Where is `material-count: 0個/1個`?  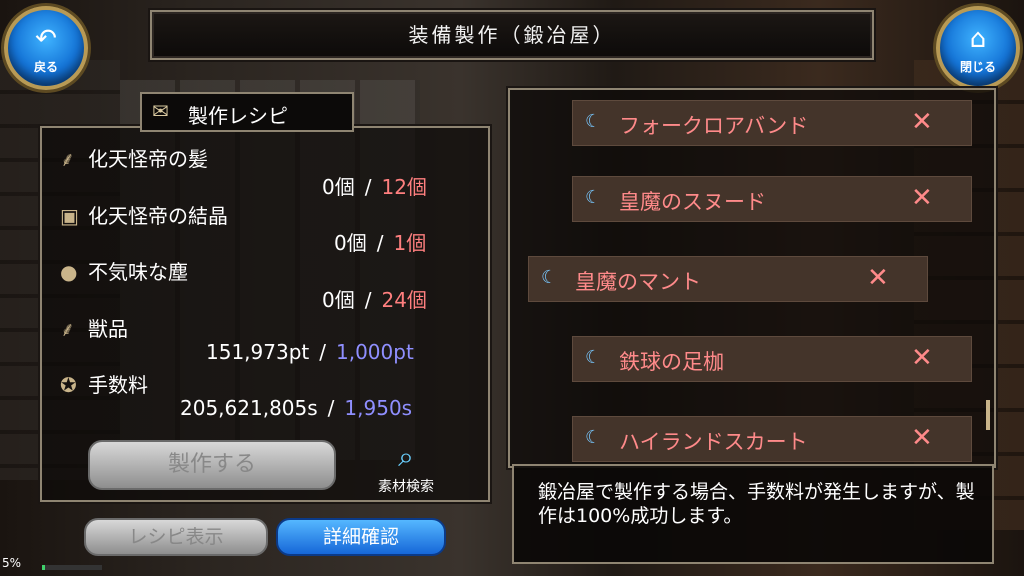
material-count: 0個/1個 is located at coordinates (380, 243).